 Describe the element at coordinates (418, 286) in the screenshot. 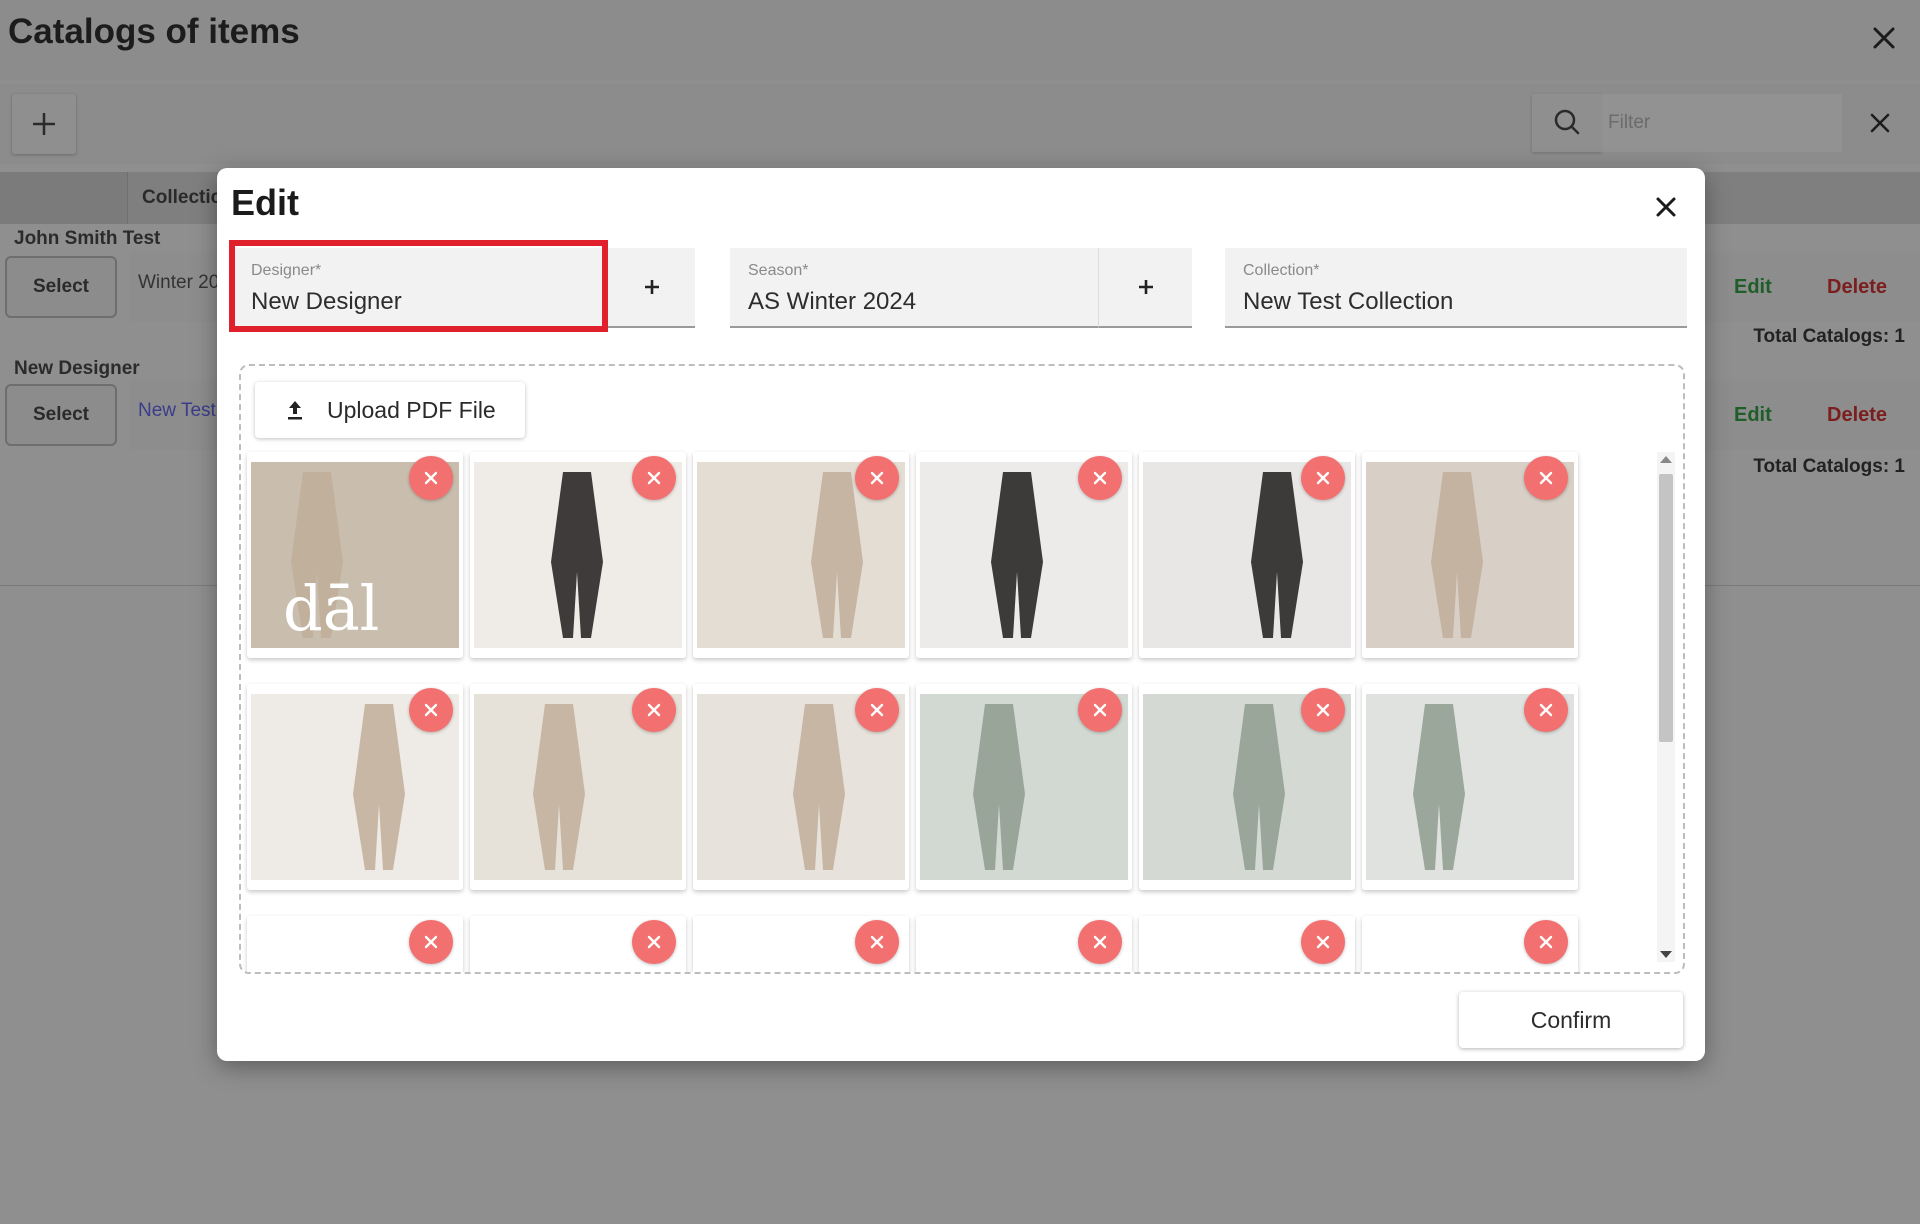

I see `designer-highlight` at that location.